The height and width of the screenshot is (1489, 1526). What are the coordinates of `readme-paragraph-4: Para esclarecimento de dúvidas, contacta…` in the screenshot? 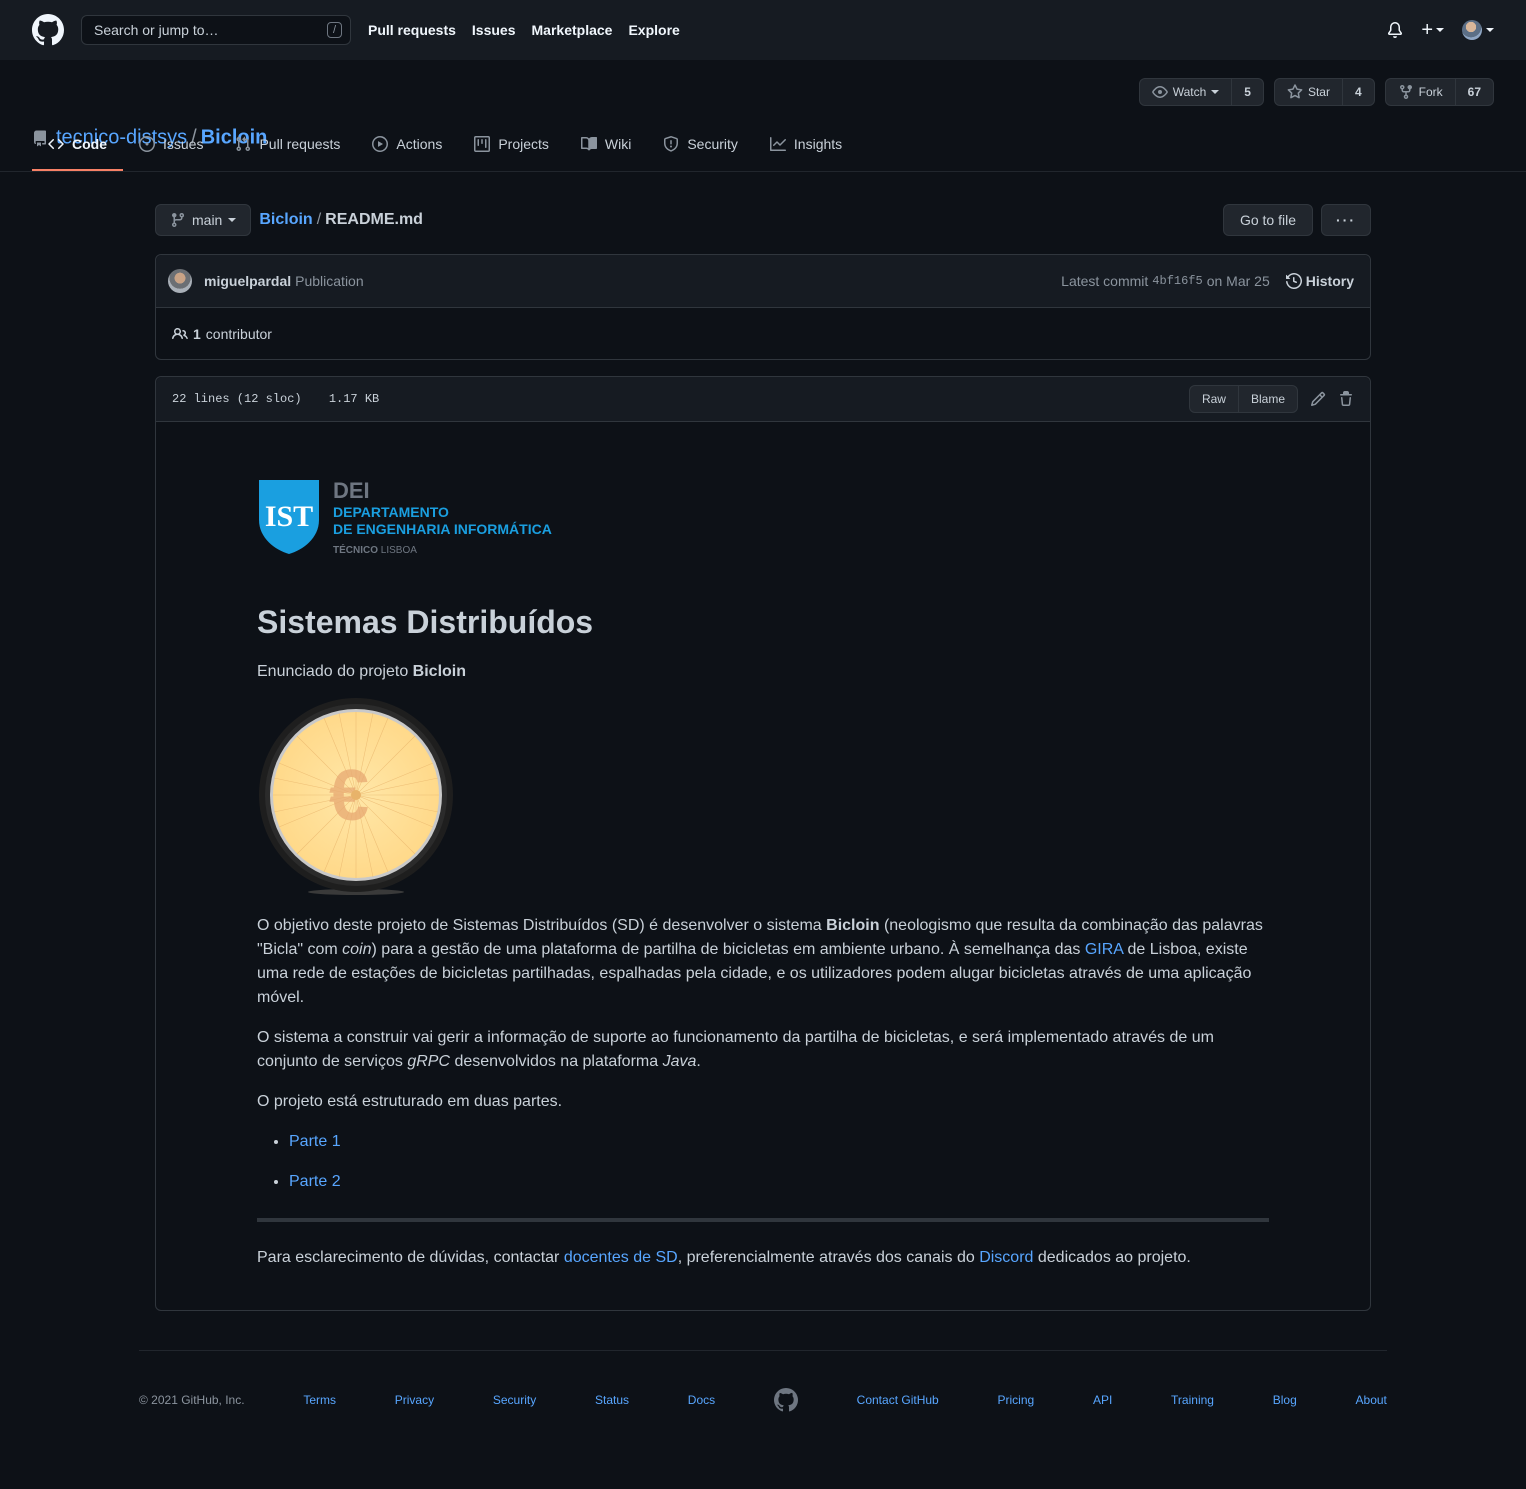 It's located at (763, 1258).